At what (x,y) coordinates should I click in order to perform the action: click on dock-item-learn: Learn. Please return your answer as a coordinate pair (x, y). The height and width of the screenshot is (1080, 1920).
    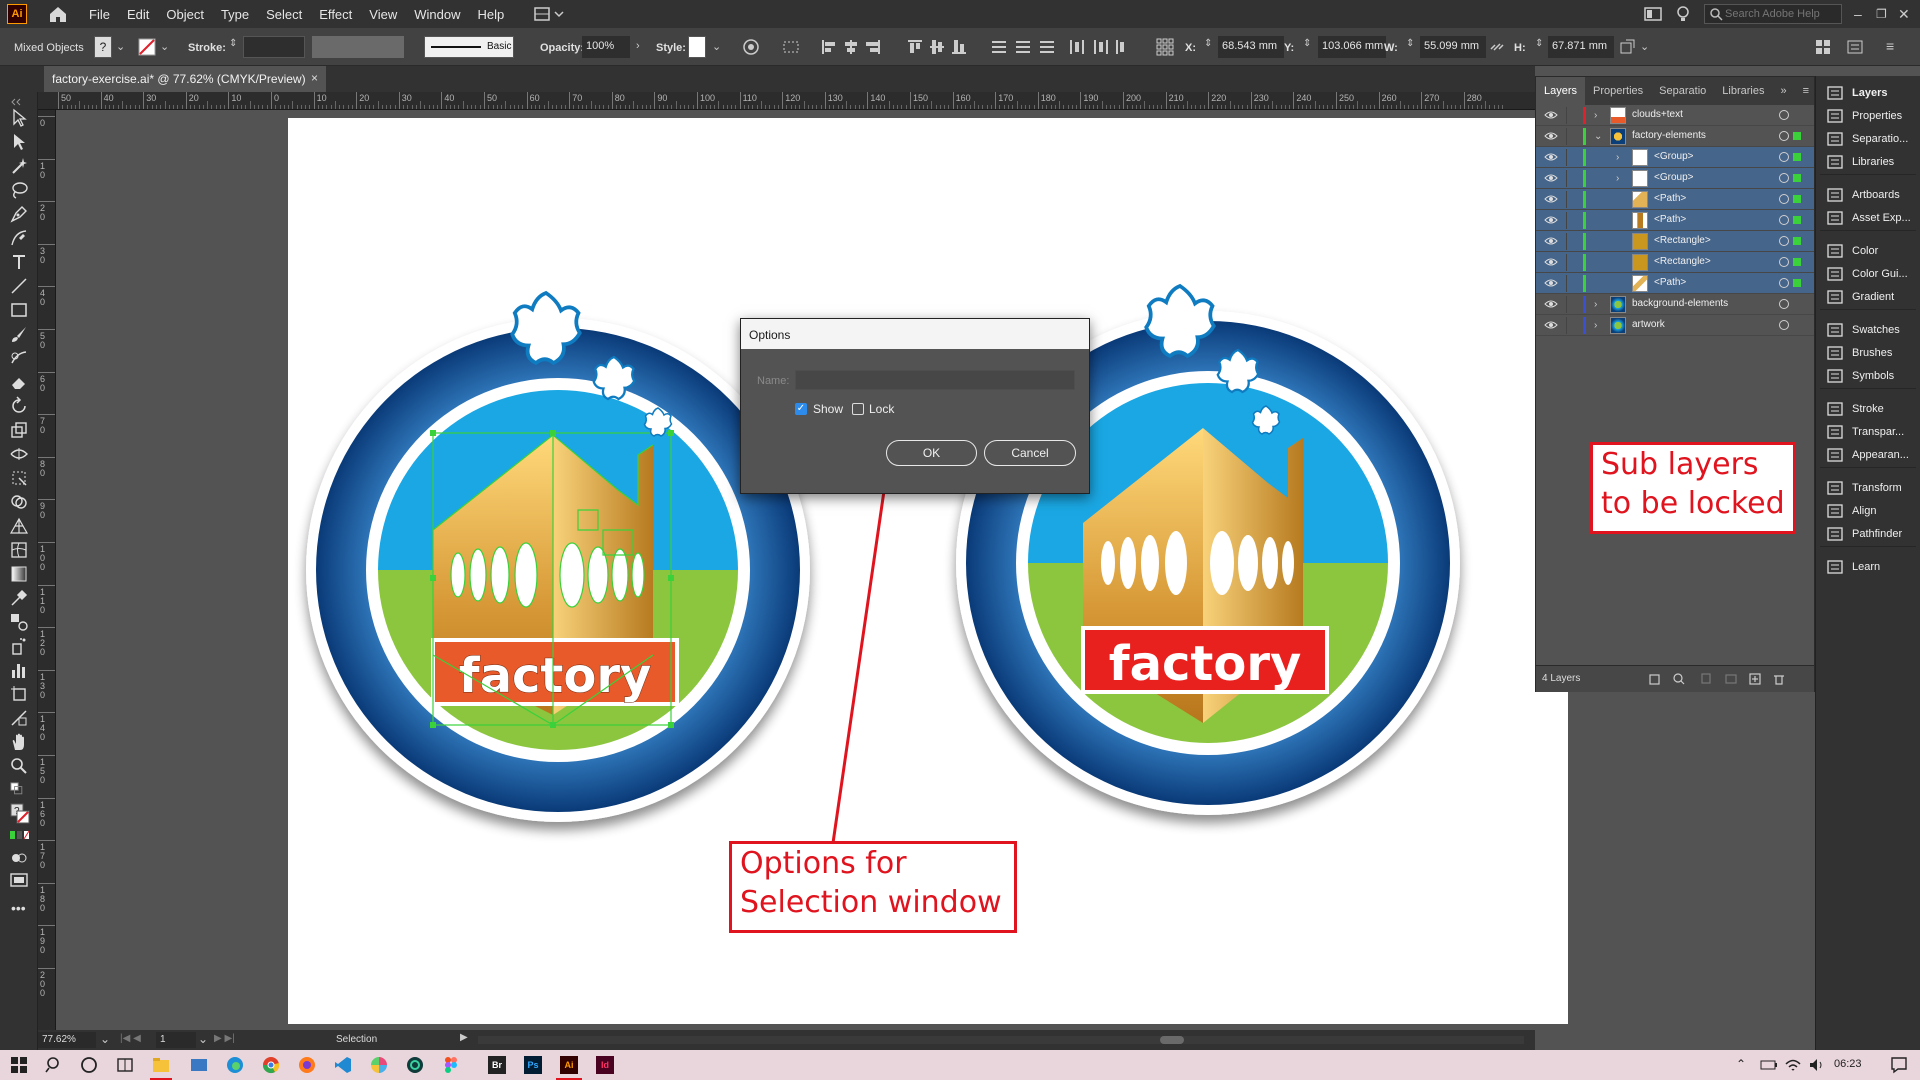
    Looking at the image, I should click on (1853, 567).